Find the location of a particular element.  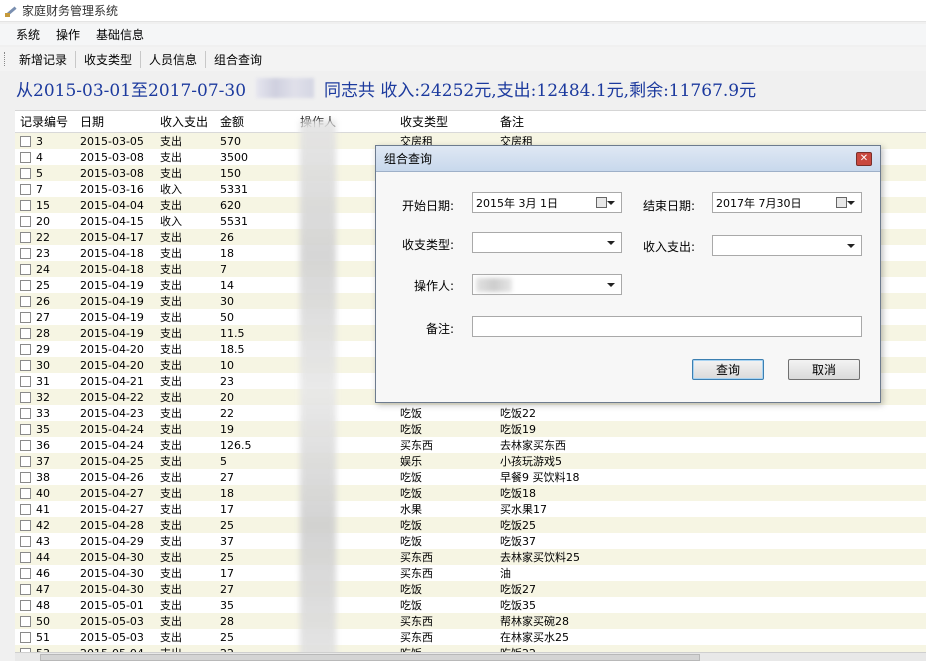

remark-input is located at coordinates (667, 326).